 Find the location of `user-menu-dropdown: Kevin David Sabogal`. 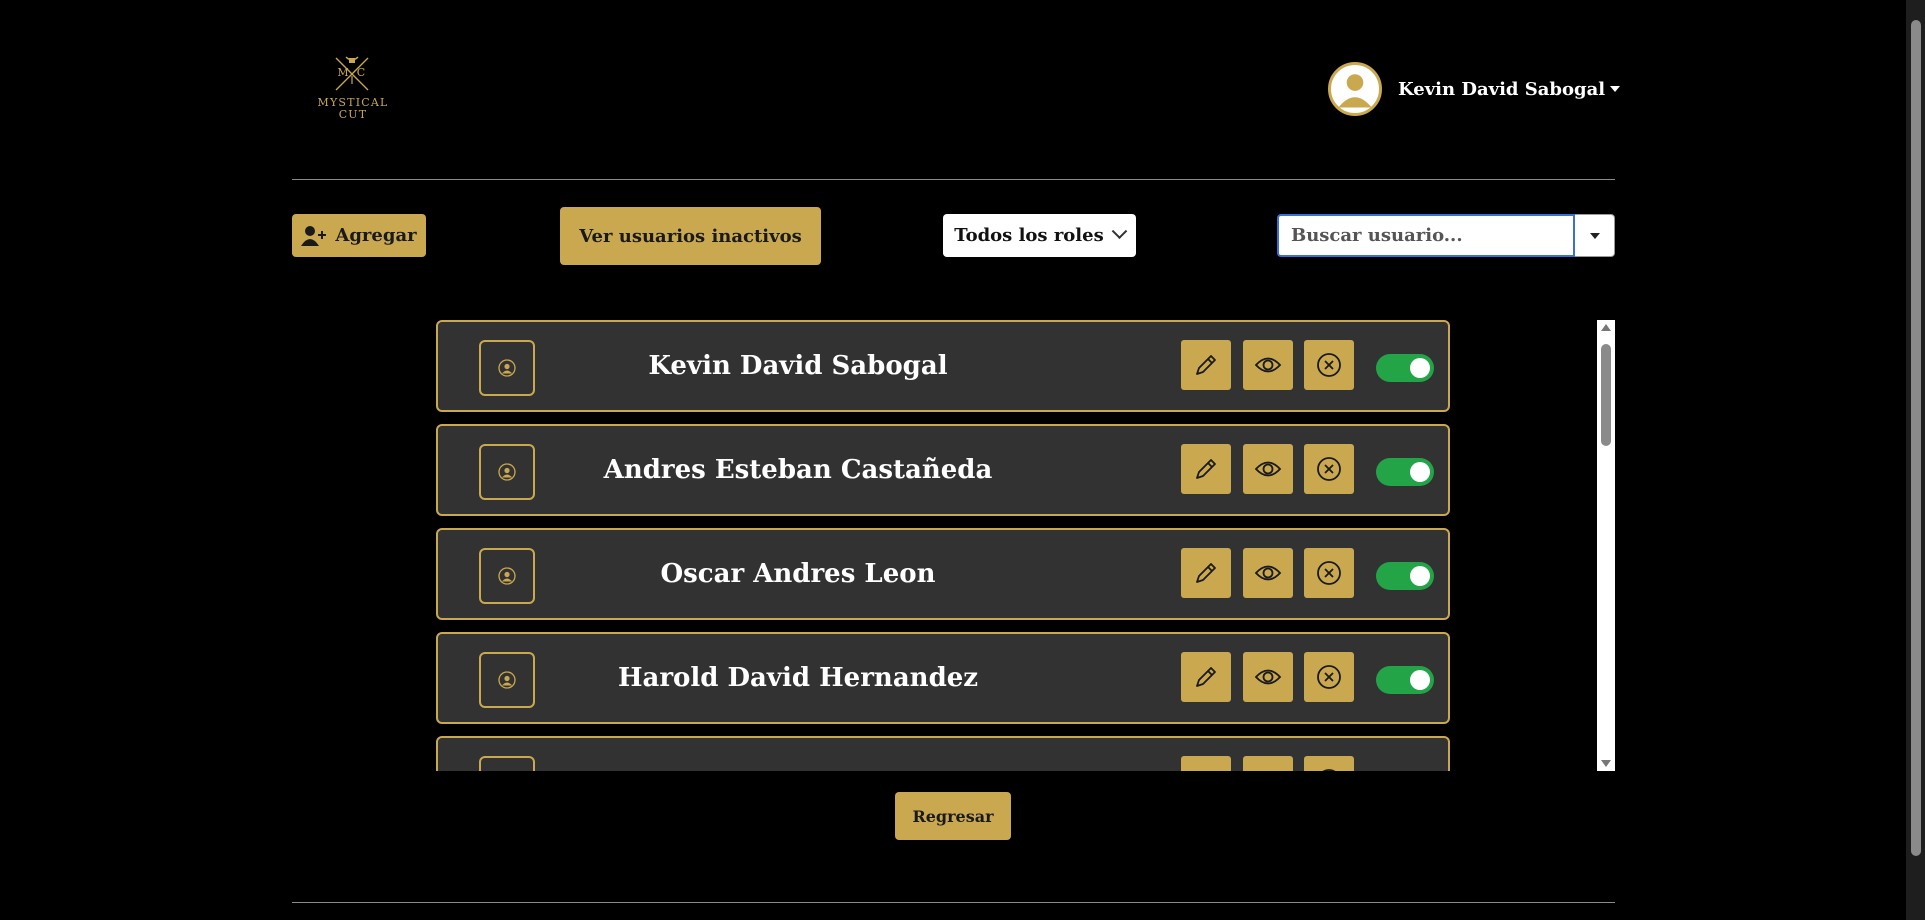

user-menu-dropdown: Kevin David Sabogal is located at coordinates (1474, 89).